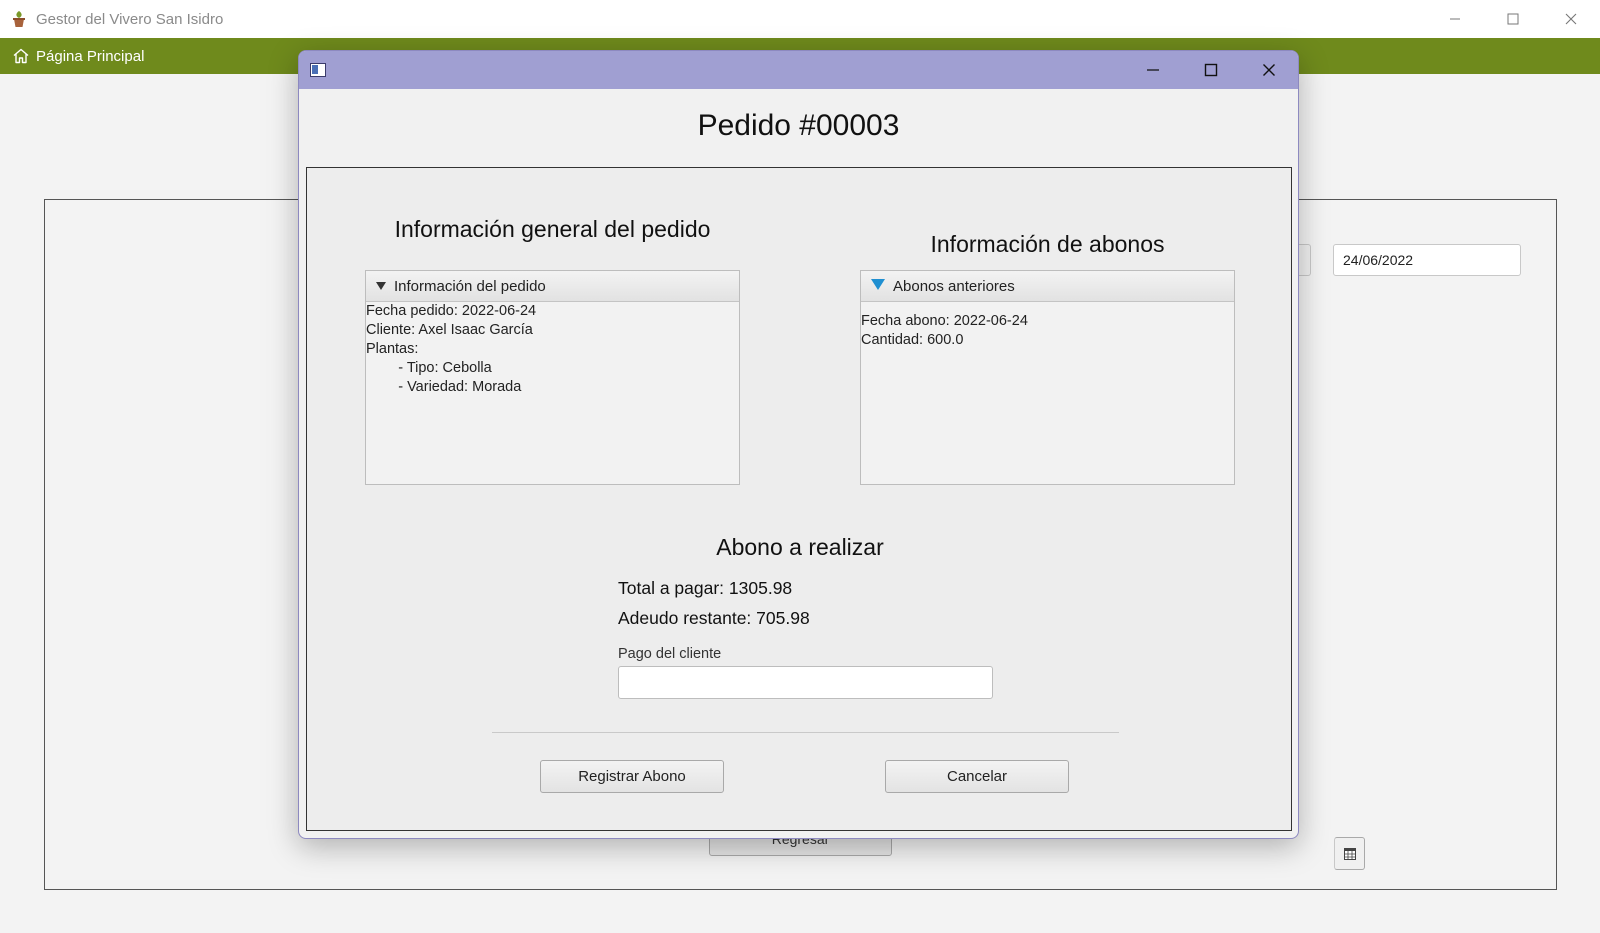 This screenshot has height=933, width=1600. I want to click on main-titlebar: Gestor del Vivero San Isidro, so click(800, 19).